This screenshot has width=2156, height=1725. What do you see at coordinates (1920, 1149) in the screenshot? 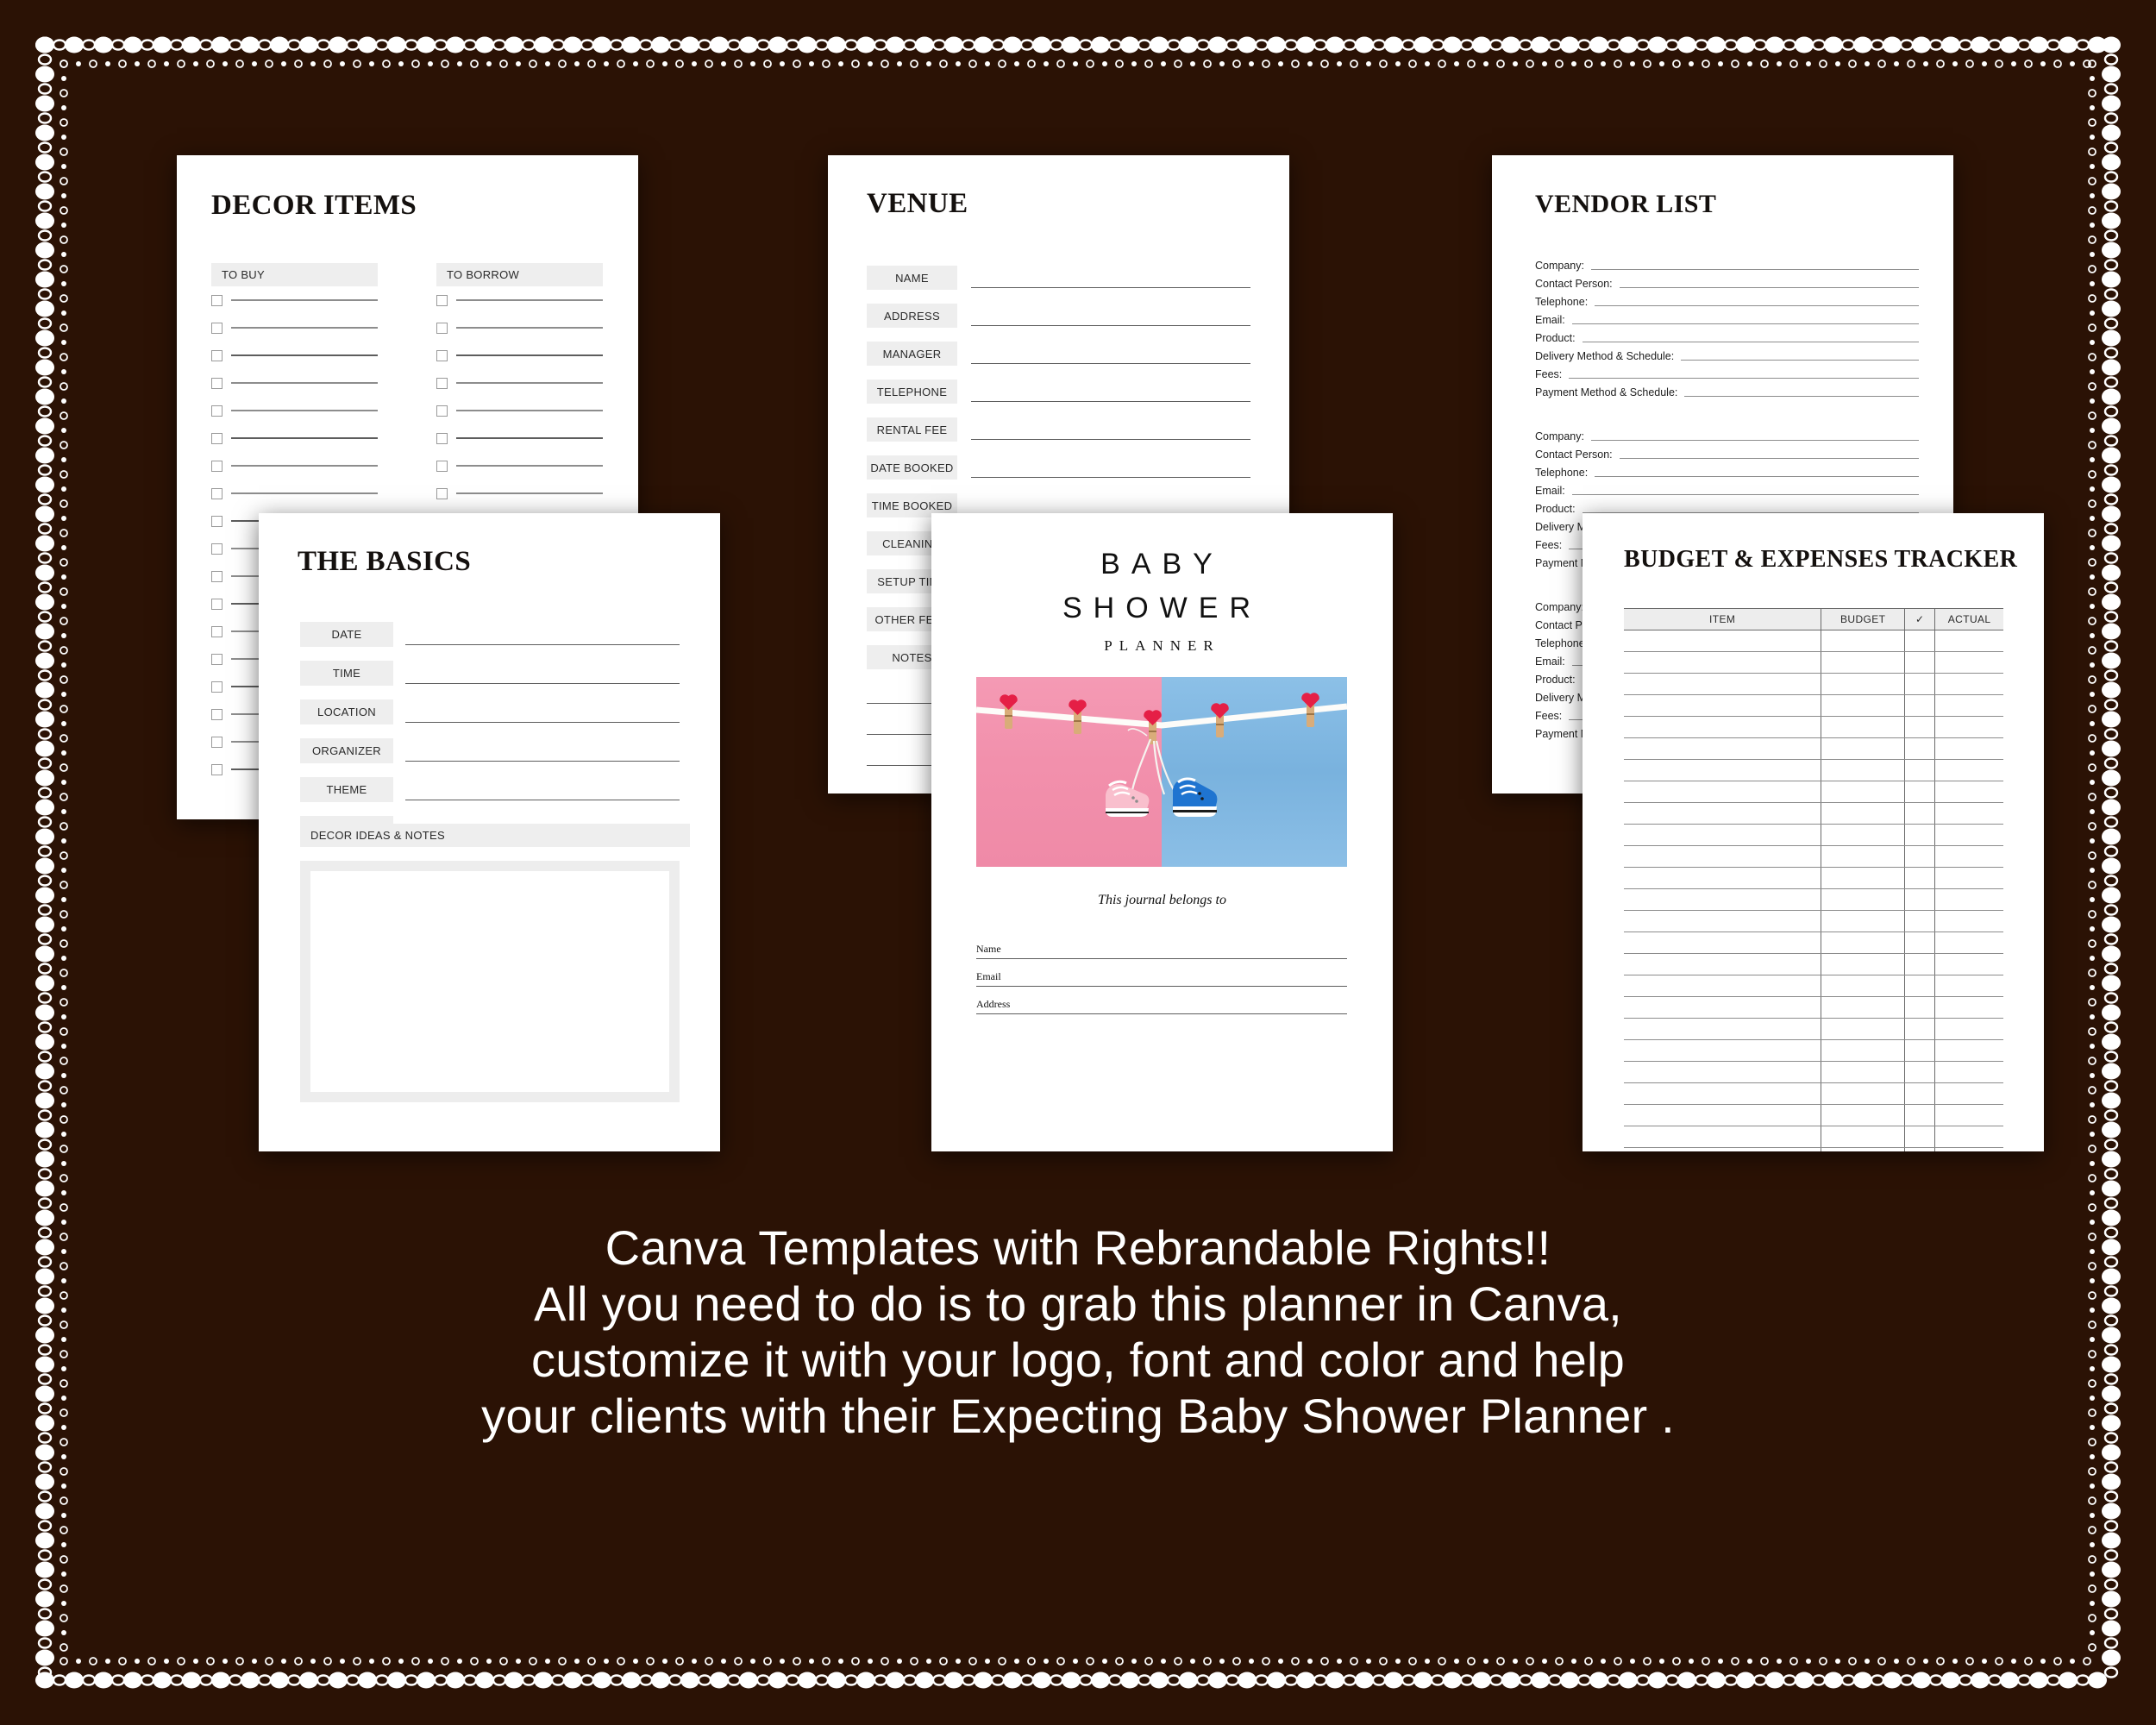
I see `cell-total-check` at bounding box center [1920, 1149].